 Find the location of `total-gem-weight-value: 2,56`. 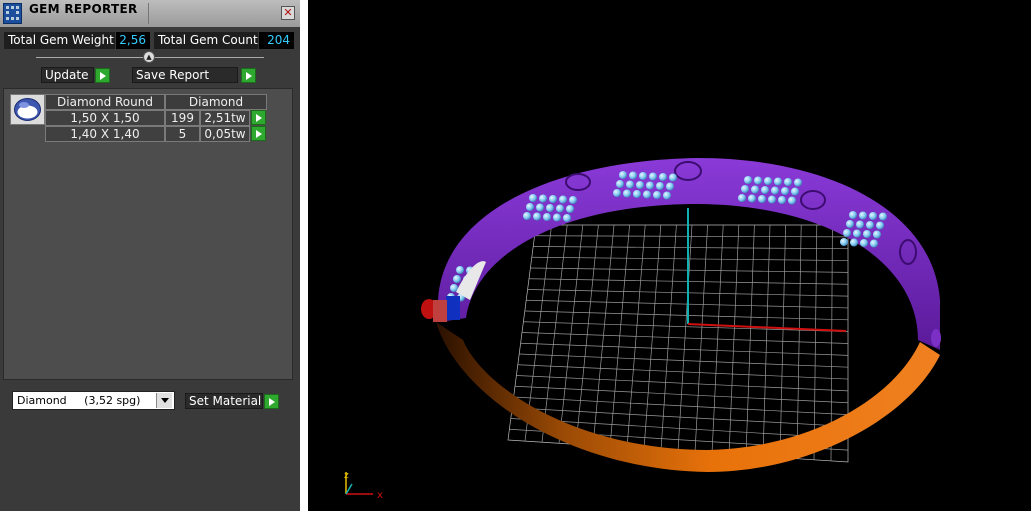

total-gem-weight-value: 2,56 is located at coordinates (133, 40).